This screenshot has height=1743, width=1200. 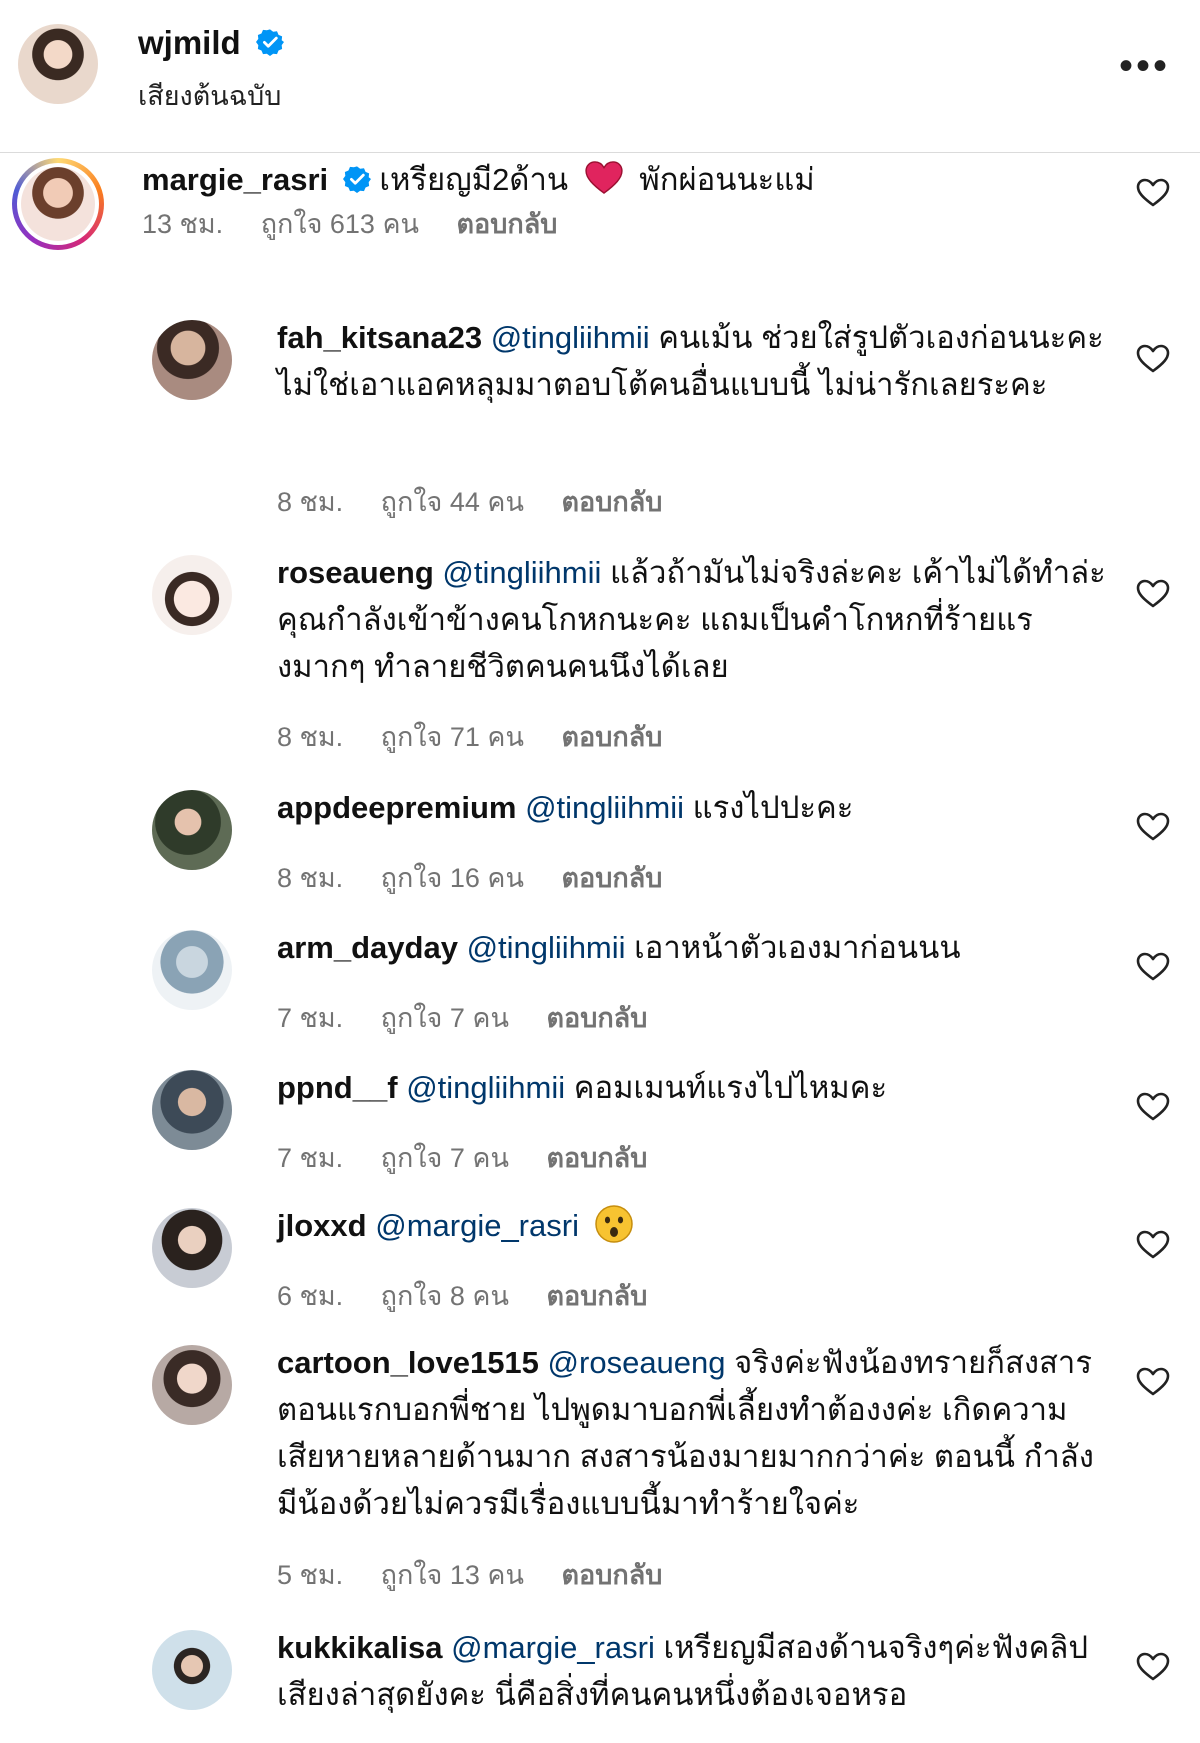 What do you see at coordinates (452, 878) in the screenshot?
I see `comment-likes: ถูกใจ 16 คน` at bounding box center [452, 878].